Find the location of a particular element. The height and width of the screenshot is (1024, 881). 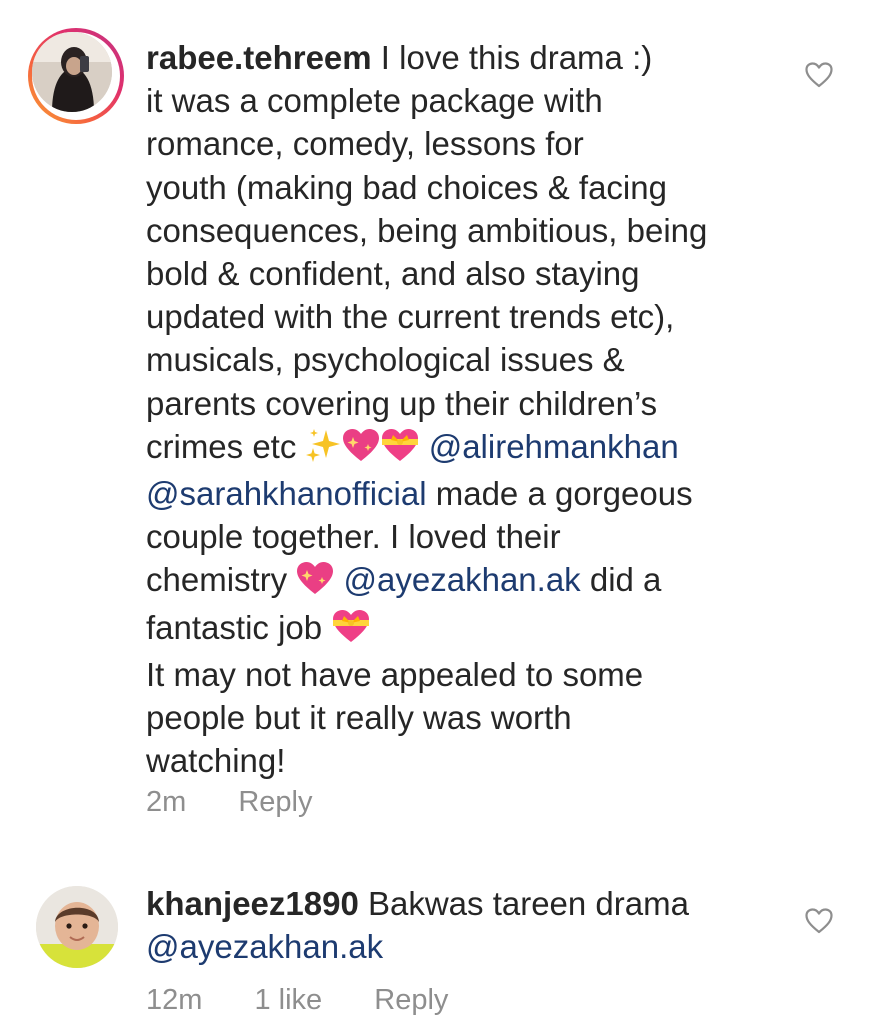

comment-text: Bakwas tareen drama is located at coordinates (523, 903).